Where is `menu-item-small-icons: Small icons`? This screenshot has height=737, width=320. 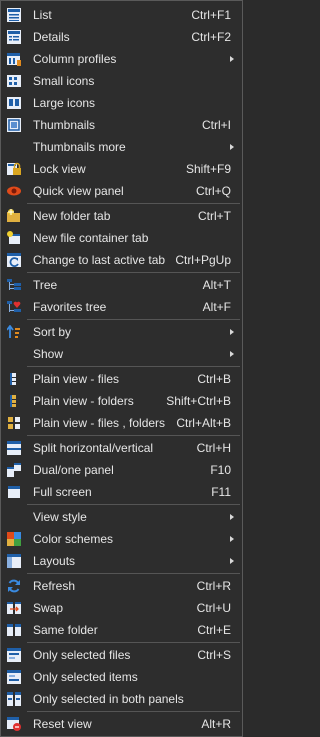
menu-item-small-icons: Small icons is located at coordinates (121, 81).